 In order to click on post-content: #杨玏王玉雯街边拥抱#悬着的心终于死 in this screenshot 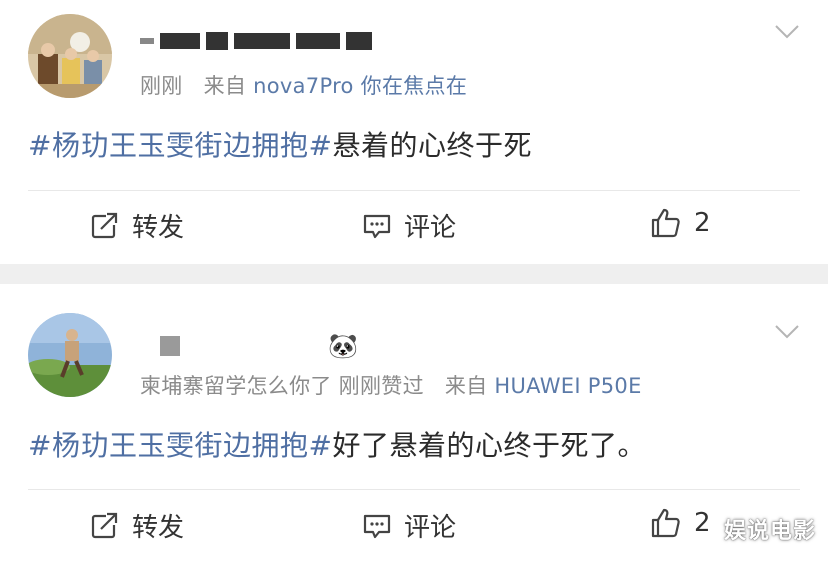, I will do `click(280, 144)`.